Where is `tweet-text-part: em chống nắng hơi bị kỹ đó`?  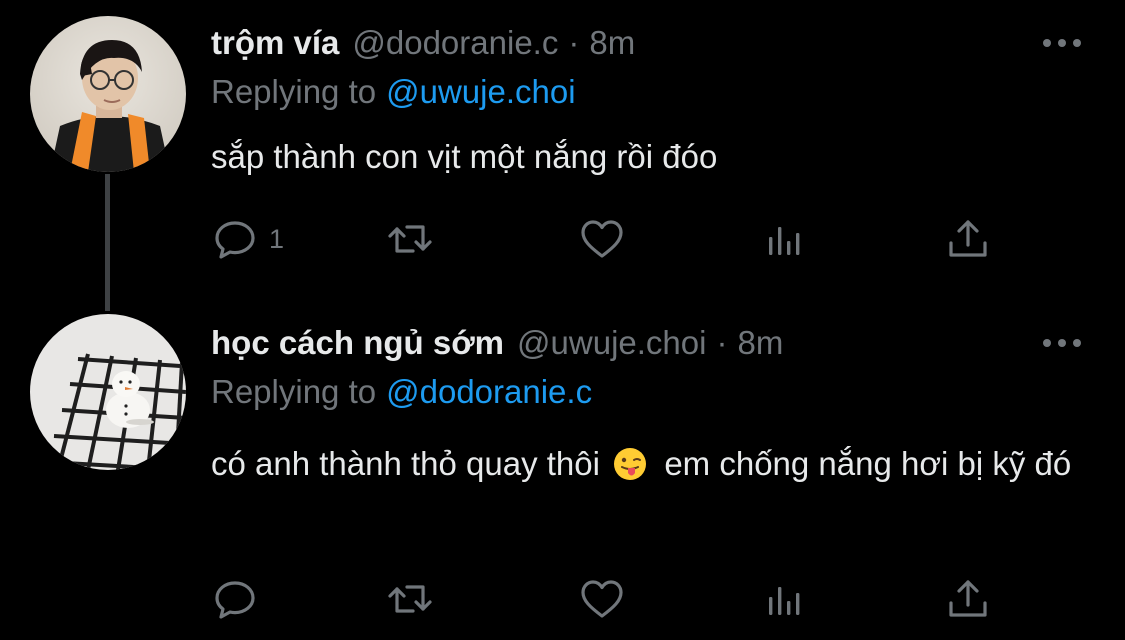 tweet-text-part: em chống nắng hơi bị kỹ đó is located at coordinates (868, 463).